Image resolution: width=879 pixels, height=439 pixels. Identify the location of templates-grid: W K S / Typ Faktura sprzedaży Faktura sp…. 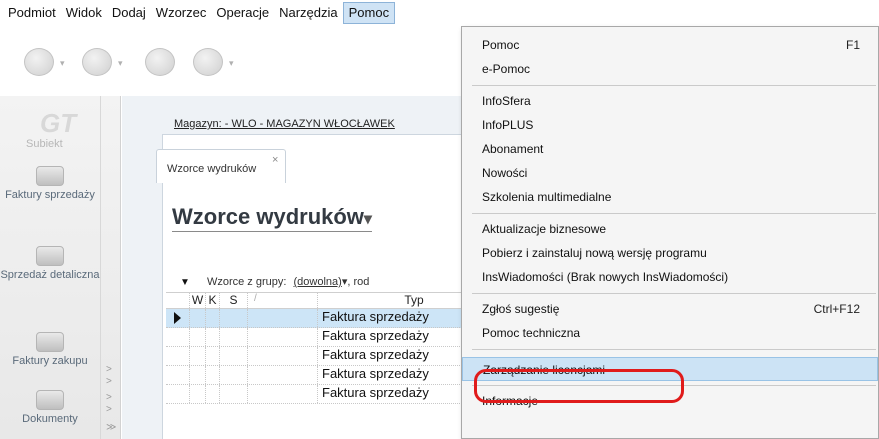
(336, 348).